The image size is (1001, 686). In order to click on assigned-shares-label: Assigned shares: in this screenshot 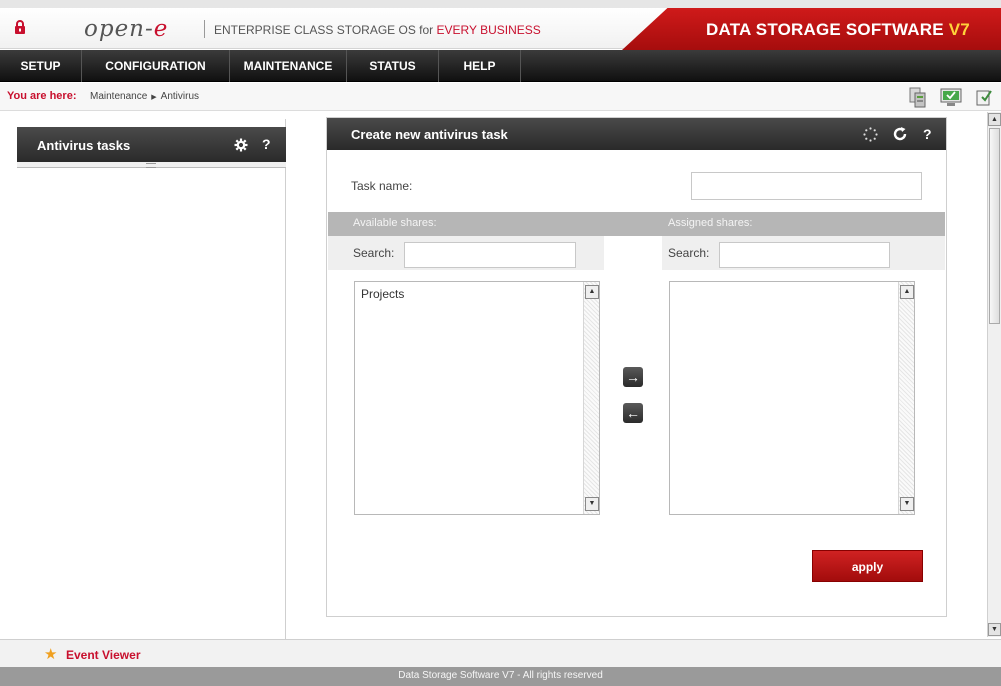, I will do `click(710, 223)`.